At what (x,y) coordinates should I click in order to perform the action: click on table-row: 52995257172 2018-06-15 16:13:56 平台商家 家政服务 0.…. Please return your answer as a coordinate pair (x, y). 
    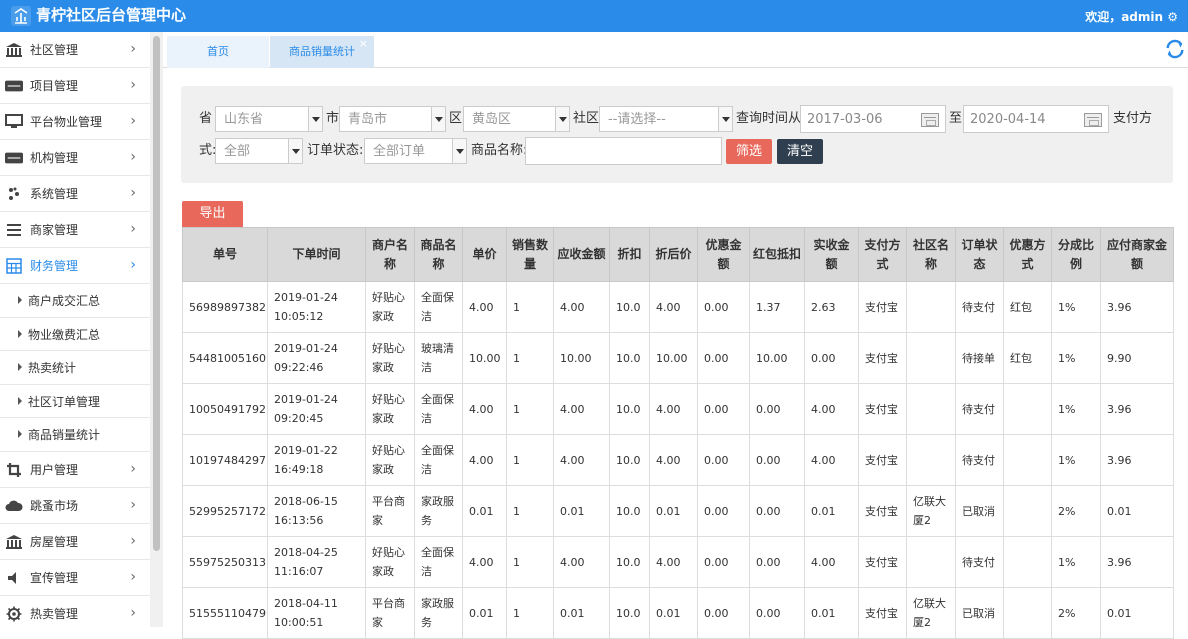
    Looking at the image, I should click on (678, 511).